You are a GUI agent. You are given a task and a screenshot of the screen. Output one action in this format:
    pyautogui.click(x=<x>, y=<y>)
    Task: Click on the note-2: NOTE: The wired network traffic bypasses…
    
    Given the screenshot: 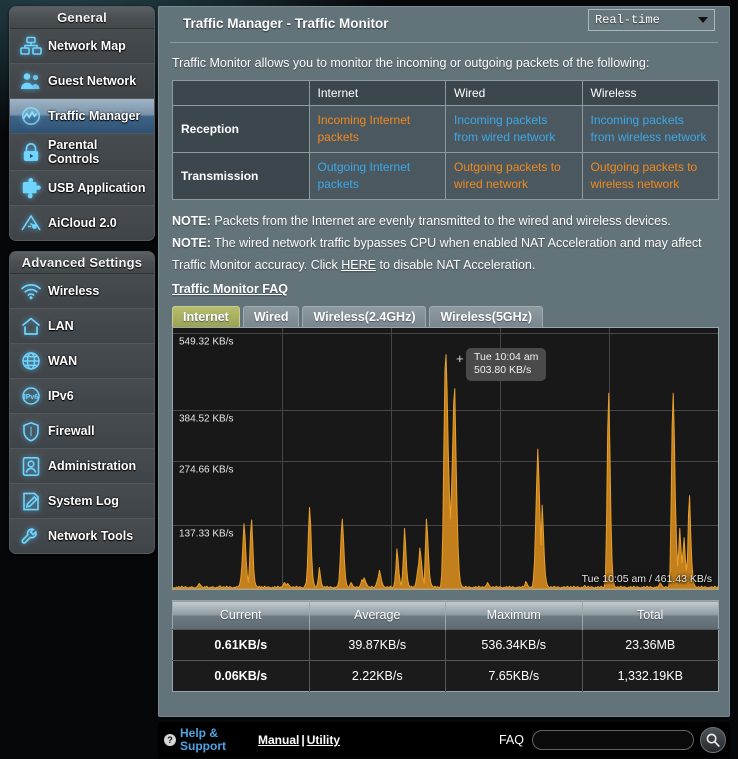 What is the action you would take?
    pyautogui.click(x=444, y=254)
    